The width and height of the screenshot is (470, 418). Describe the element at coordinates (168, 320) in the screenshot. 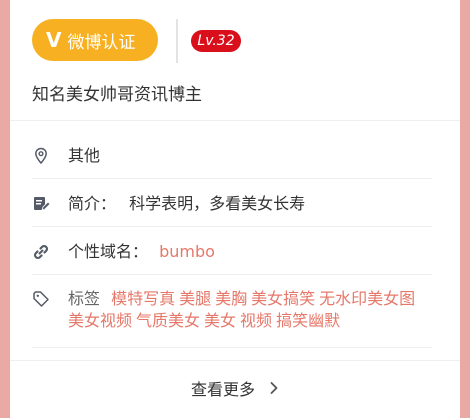

I see `tag-link: 气质美女` at that location.